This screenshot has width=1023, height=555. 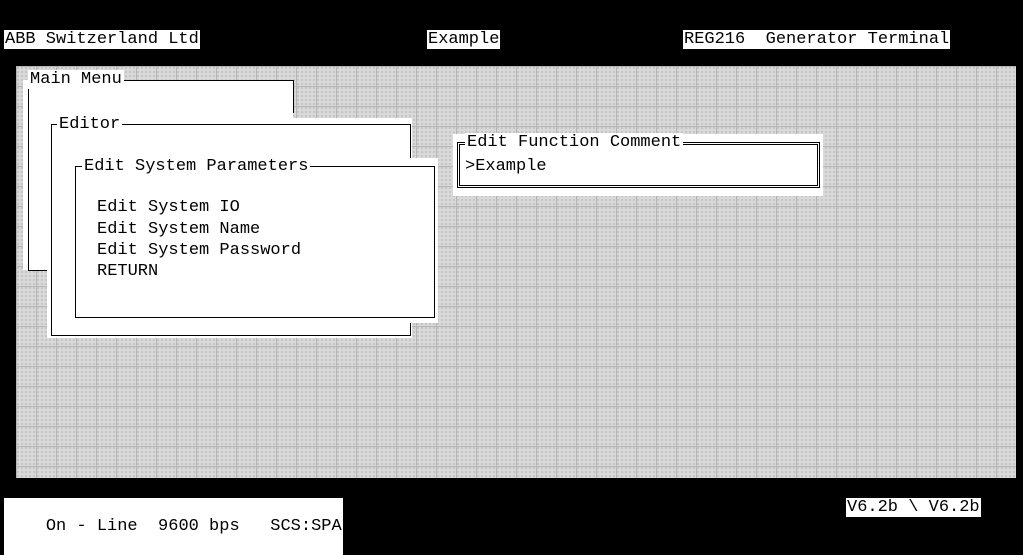 What do you see at coordinates (91, 526) in the screenshot?
I see `status-connection: On - Line` at bounding box center [91, 526].